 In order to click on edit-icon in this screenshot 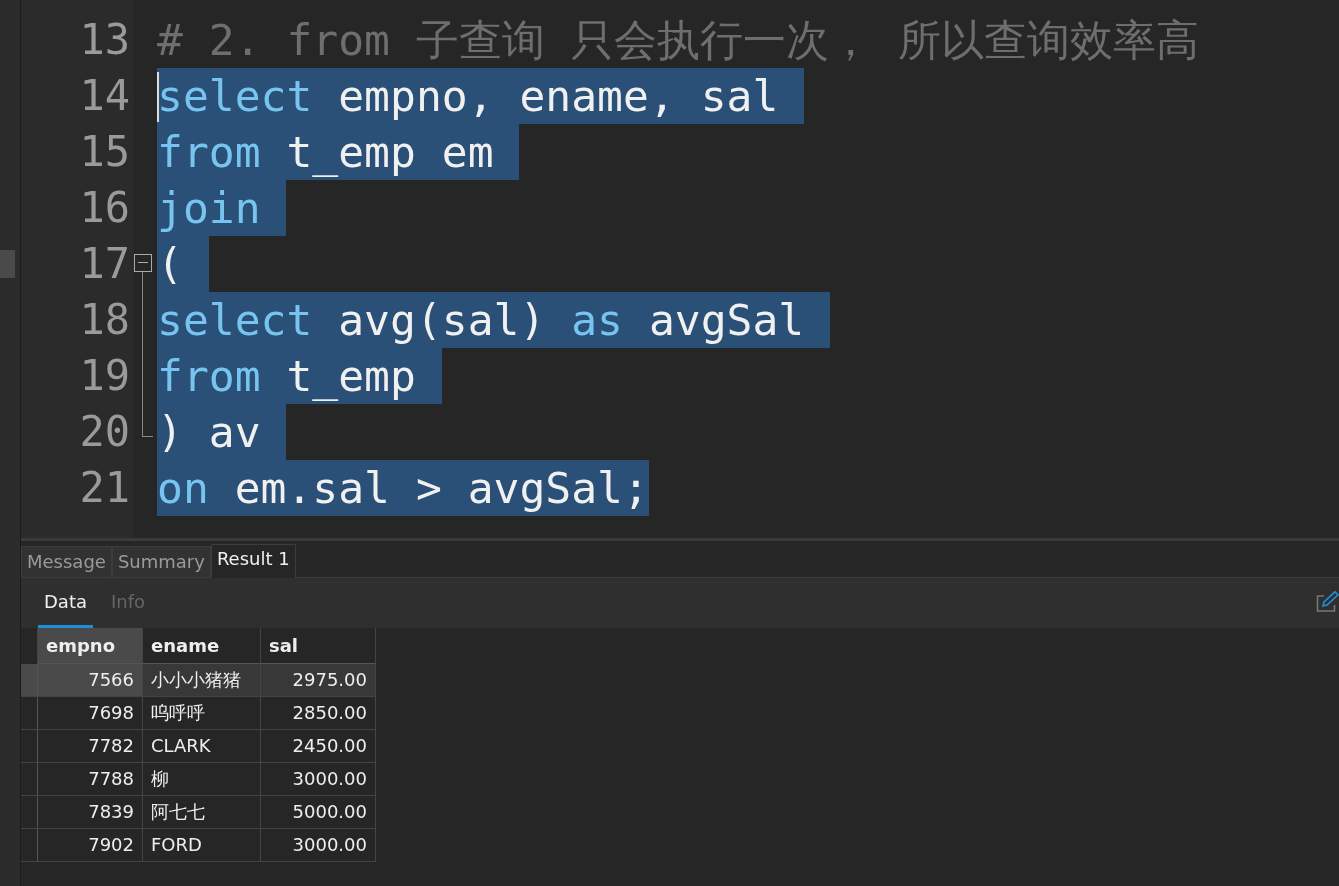, I will do `click(1327, 602)`.